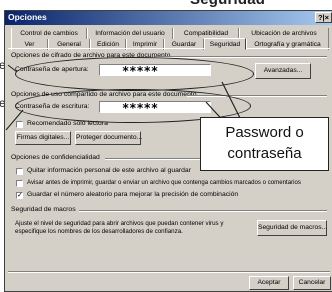 This screenshot has width=332, height=292. I want to click on callout-line: Password o, so click(264, 132).